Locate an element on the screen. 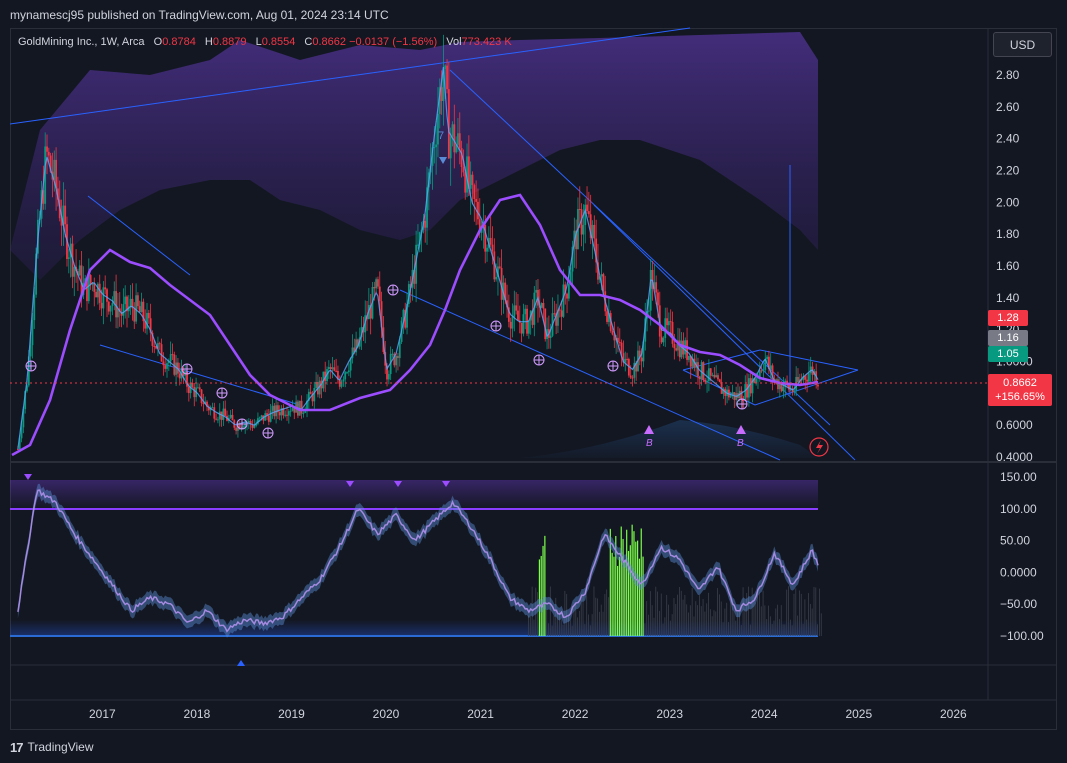  buy-label-1: B is located at coordinates (649, 443).